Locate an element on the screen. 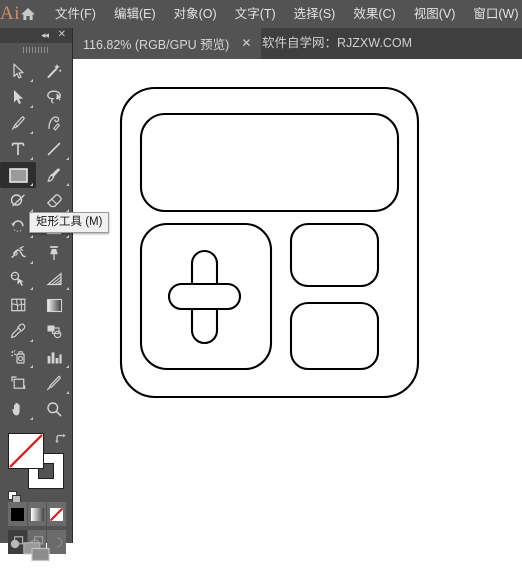 This screenshot has width=522, height=571. direct-selection-tool is located at coordinates (18, 97).